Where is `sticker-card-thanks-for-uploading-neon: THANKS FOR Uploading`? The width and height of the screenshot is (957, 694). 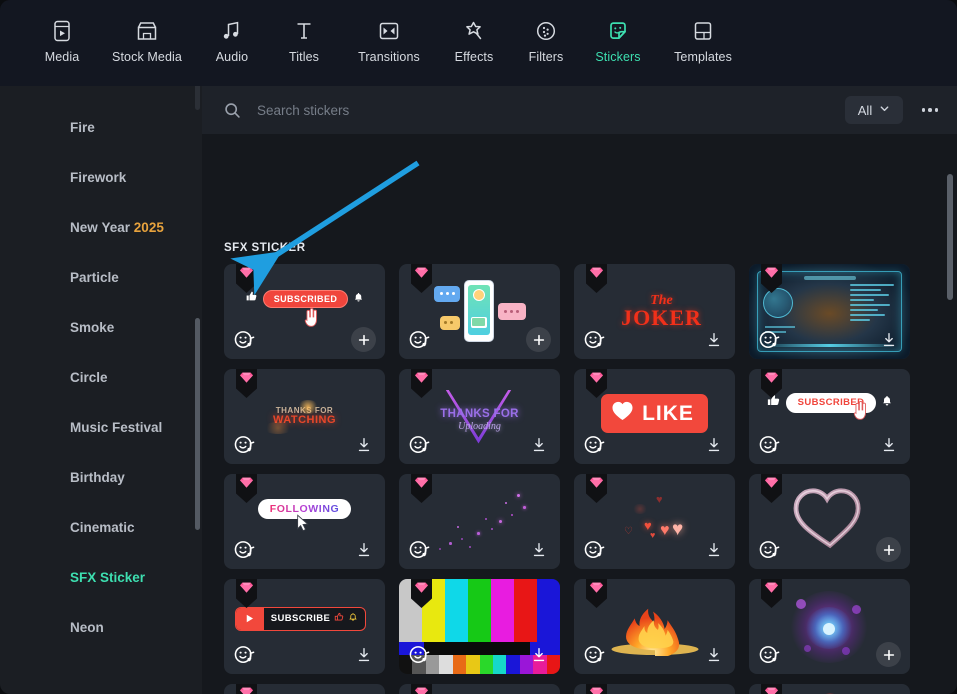
sticker-card-thanks-for-uploading-neon: THANKS FOR Uploading is located at coordinates (479, 416).